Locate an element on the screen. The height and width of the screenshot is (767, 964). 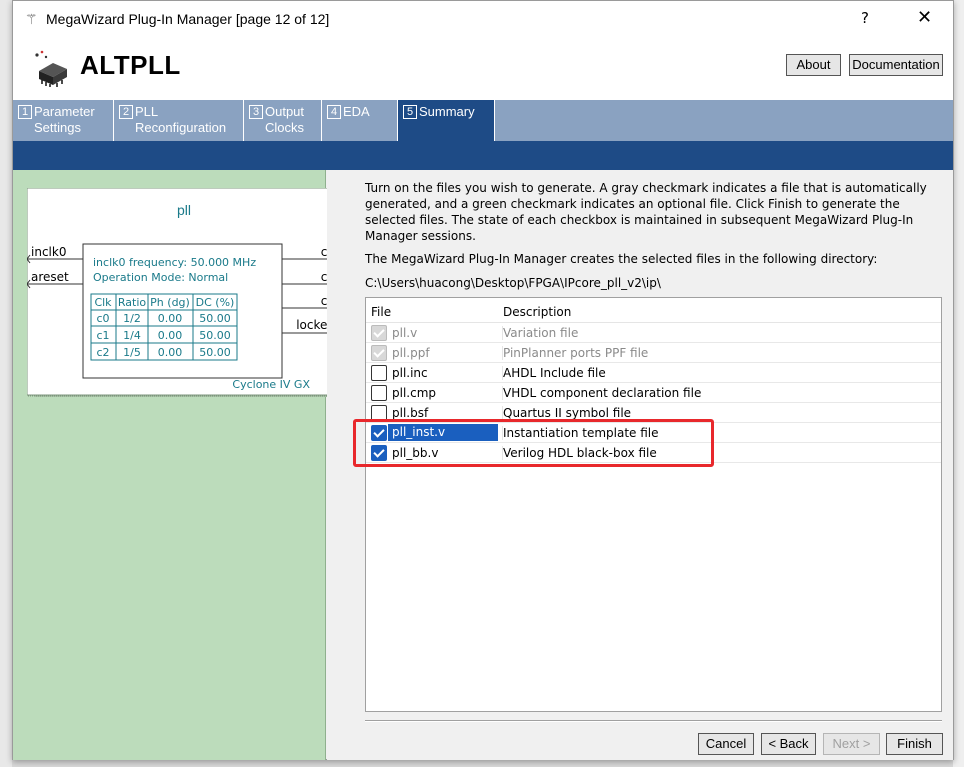
tab-summary: 5 Summary is located at coordinates (446, 120).